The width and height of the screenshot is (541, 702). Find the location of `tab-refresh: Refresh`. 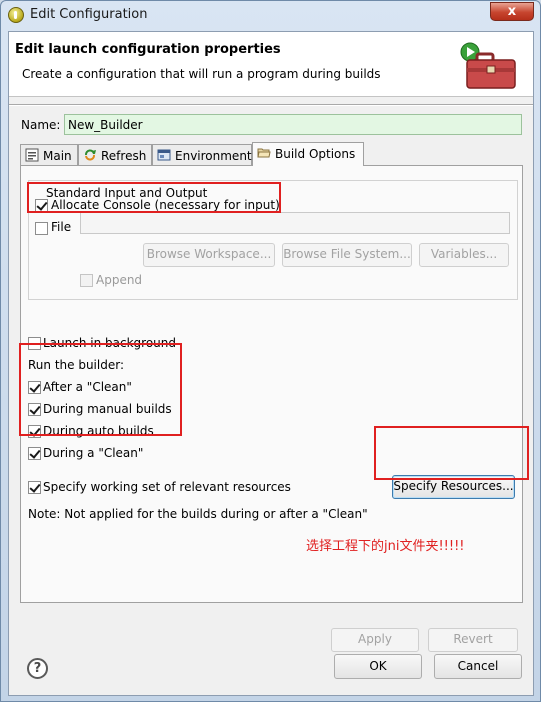

tab-refresh: Refresh is located at coordinates (115, 155).